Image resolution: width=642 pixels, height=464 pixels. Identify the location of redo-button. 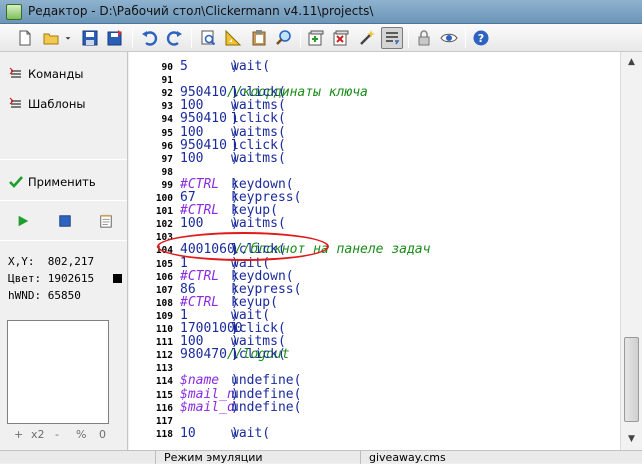
(175, 38).